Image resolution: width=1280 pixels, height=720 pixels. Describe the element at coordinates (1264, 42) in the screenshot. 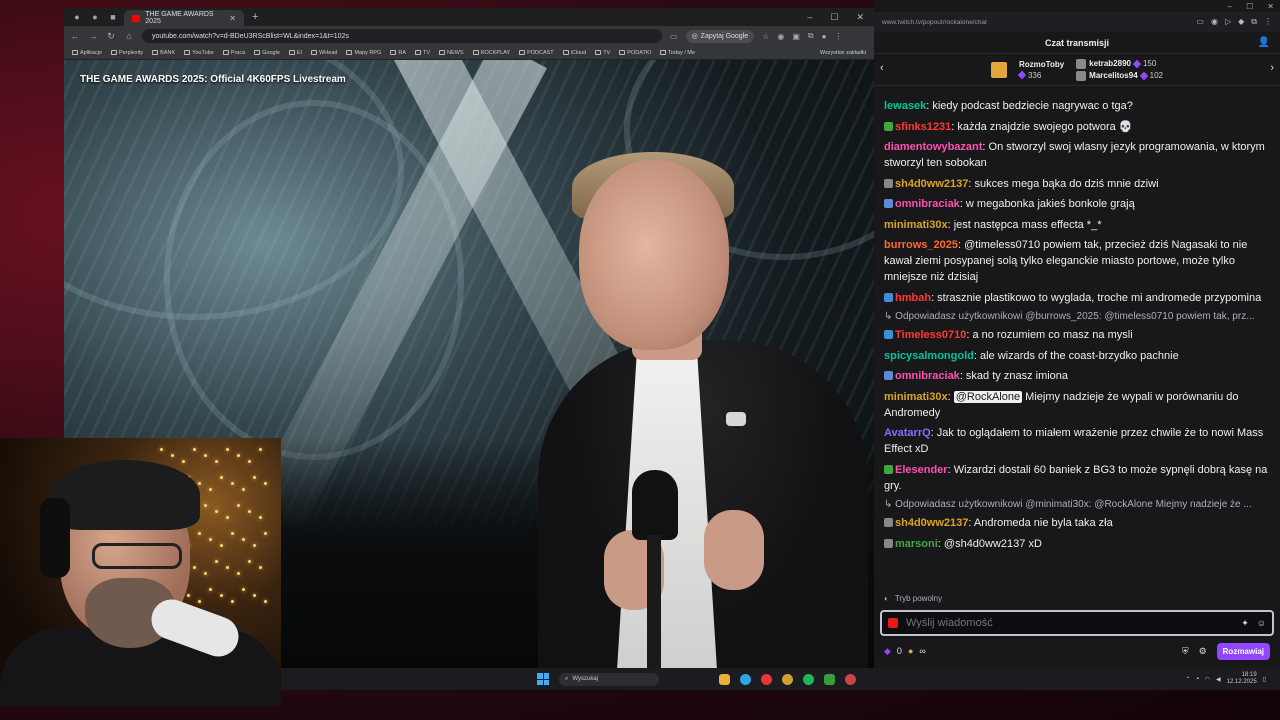

I see `users-icon: 👤` at that location.